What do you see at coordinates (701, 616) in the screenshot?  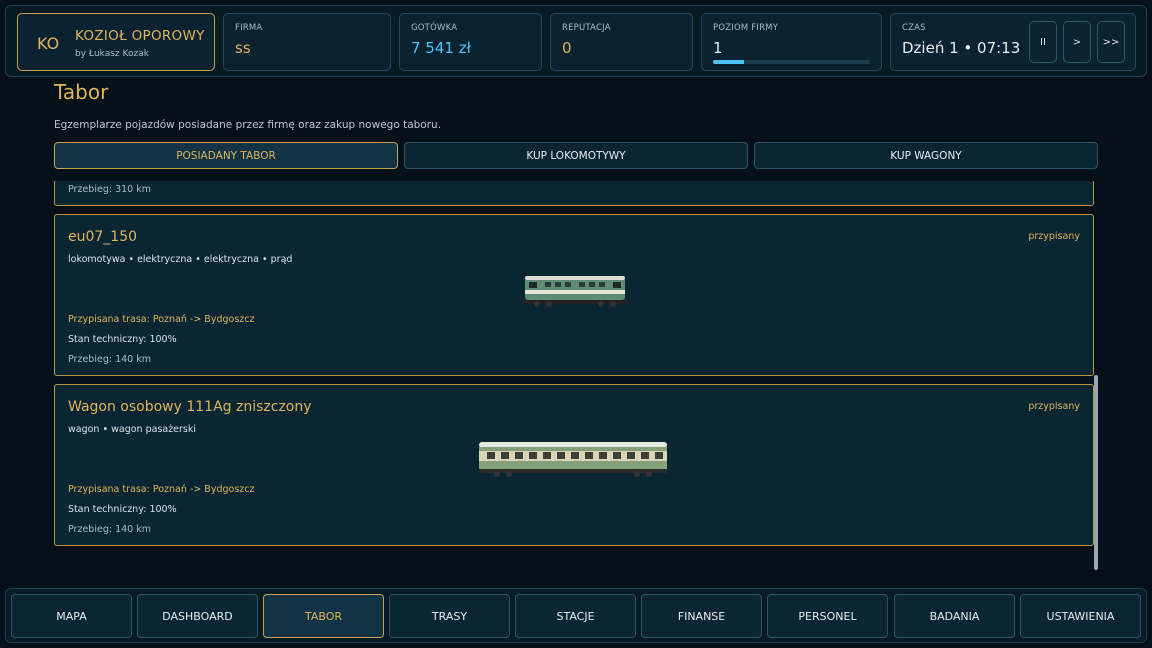 I see `nav-finance: FINANSE` at bounding box center [701, 616].